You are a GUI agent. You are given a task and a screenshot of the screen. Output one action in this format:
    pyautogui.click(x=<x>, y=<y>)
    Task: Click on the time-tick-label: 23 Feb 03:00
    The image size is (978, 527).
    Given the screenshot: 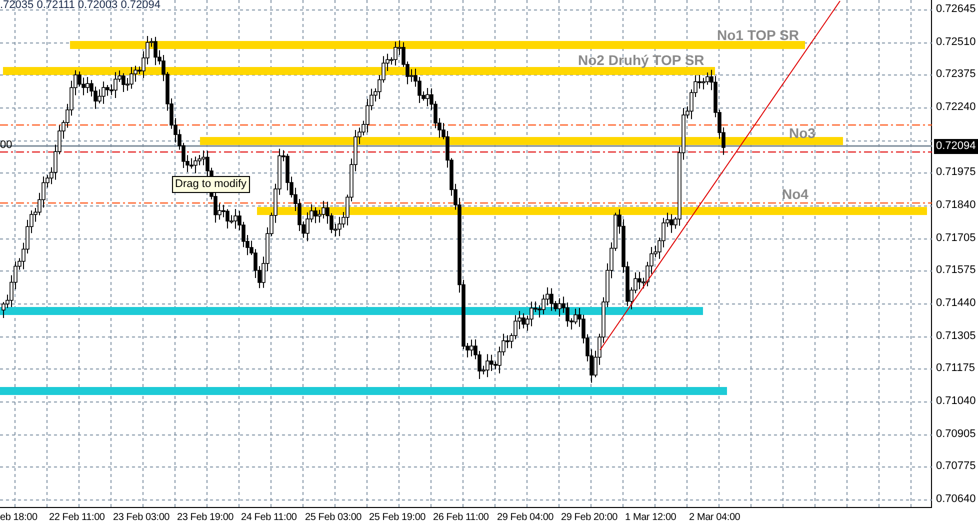 What is the action you would take?
    pyautogui.click(x=141, y=518)
    